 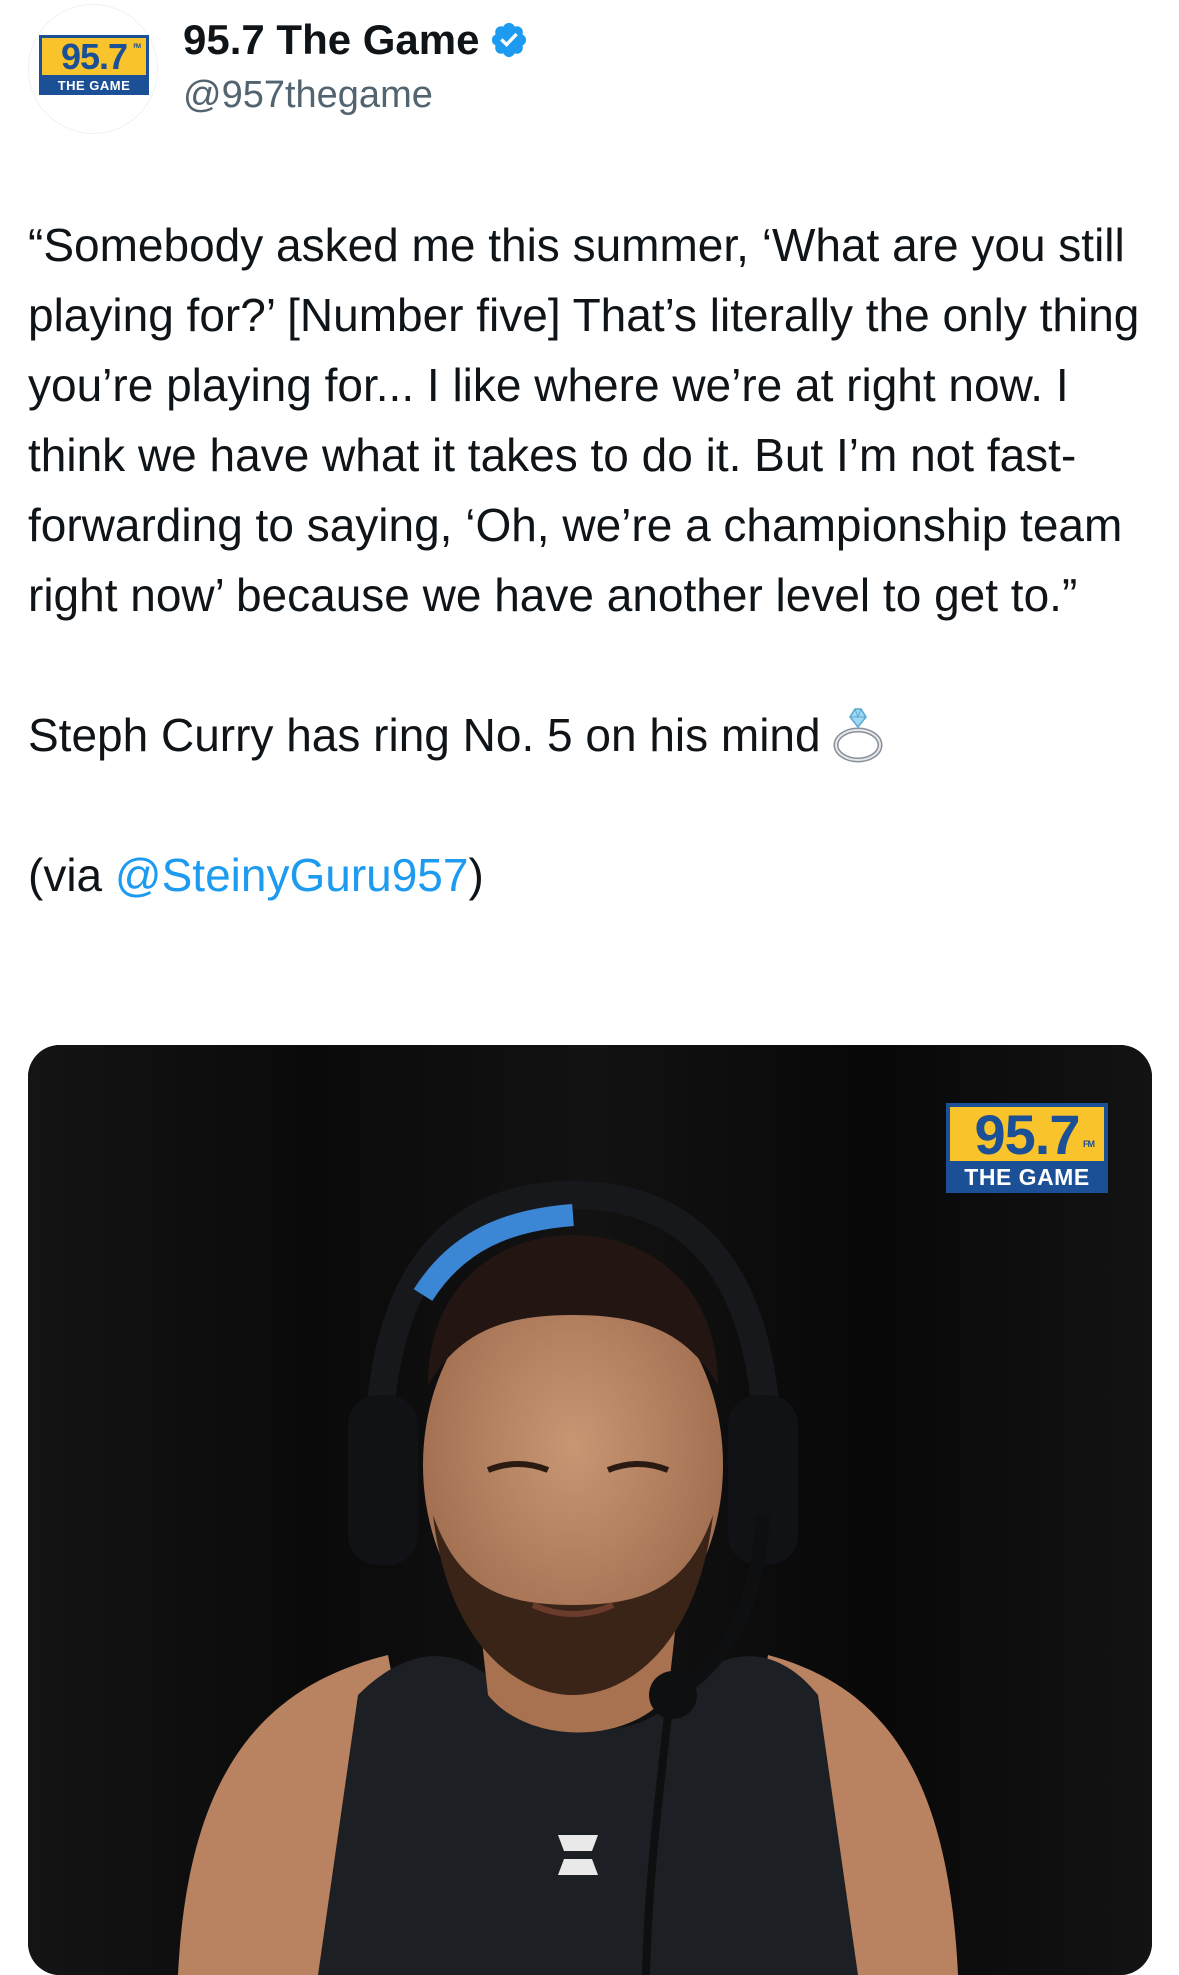 I want to click on mention-link: @SteinyGuru957, so click(x=292, y=875).